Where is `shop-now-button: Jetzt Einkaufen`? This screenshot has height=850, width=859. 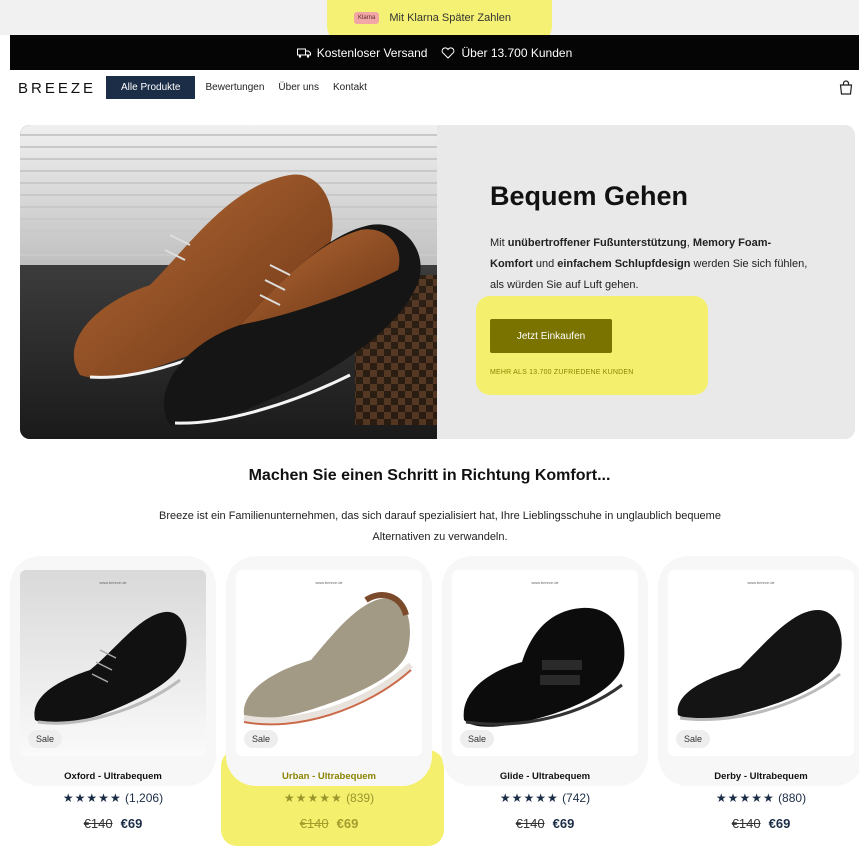
shop-now-button: Jetzt Einkaufen is located at coordinates (551, 336).